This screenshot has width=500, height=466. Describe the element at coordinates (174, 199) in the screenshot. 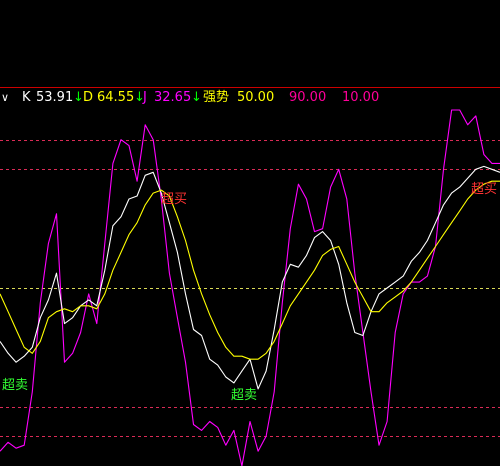

I see `overbought-label-mid: 超买` at that location.